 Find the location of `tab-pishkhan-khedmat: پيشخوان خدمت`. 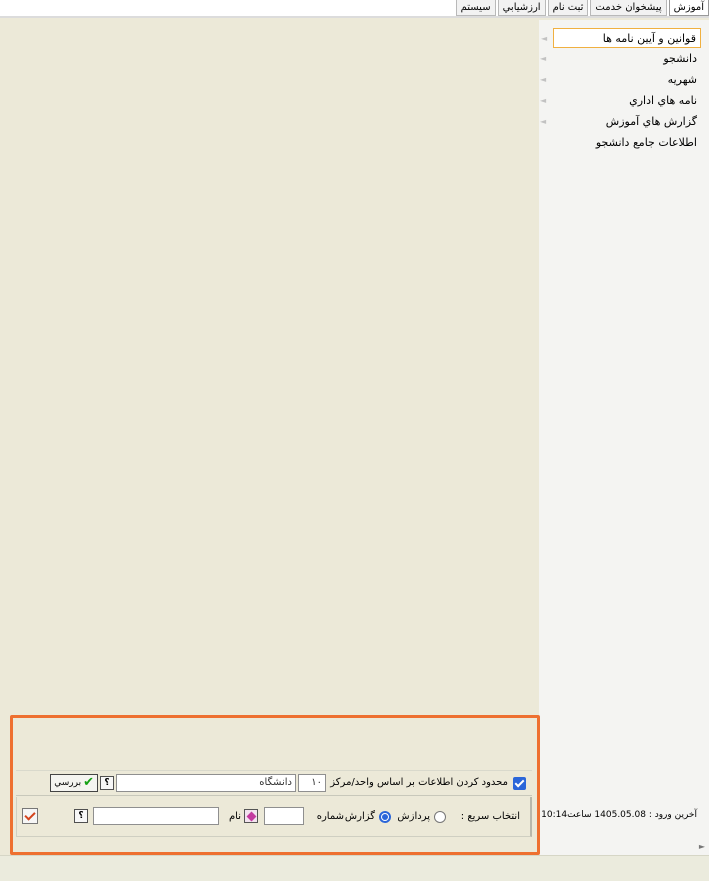

tab-pishkhan-khedmat: پيشخوان خدمت is located at coordinates (628, 8).